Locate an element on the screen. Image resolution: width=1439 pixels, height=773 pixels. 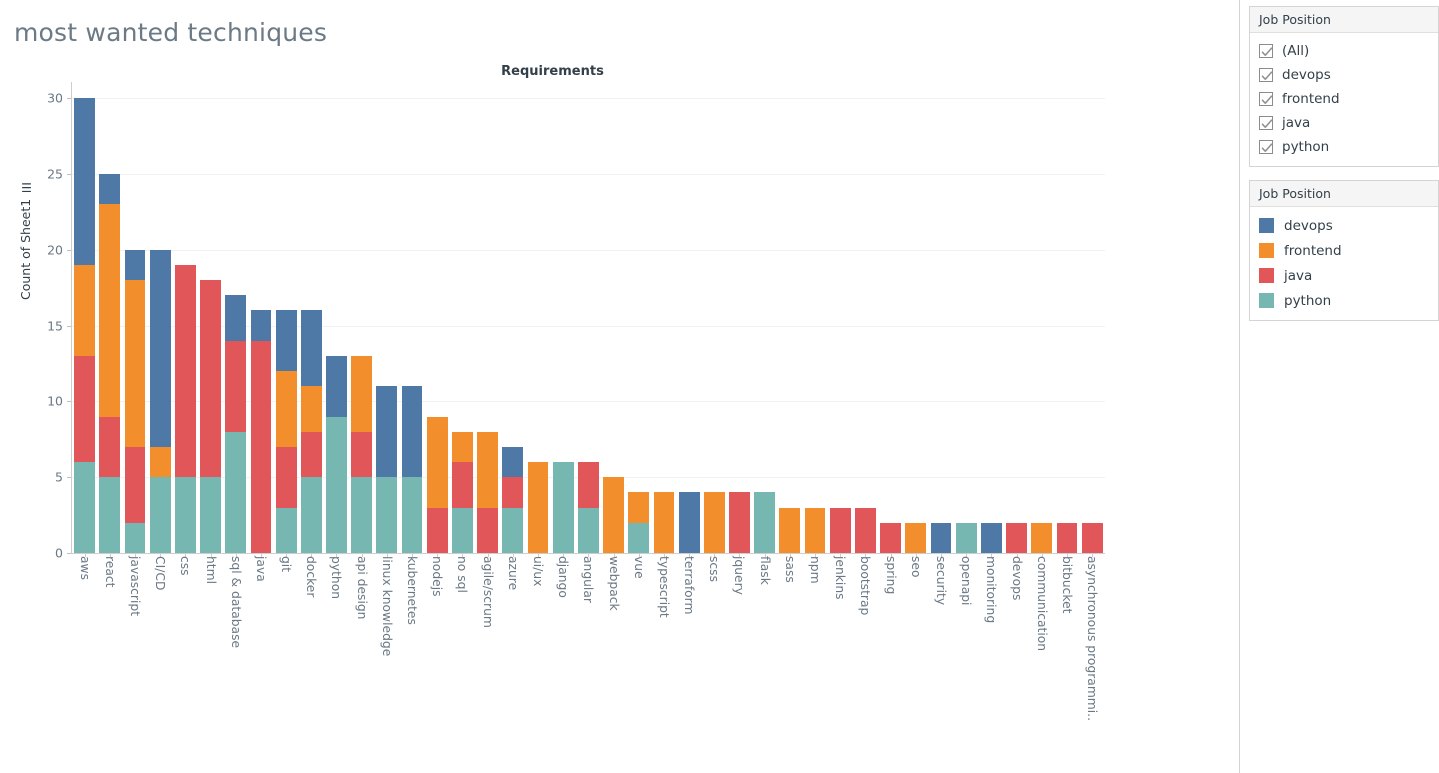
x-axis-label: linux knowledge is located at coordinates (387, 606).